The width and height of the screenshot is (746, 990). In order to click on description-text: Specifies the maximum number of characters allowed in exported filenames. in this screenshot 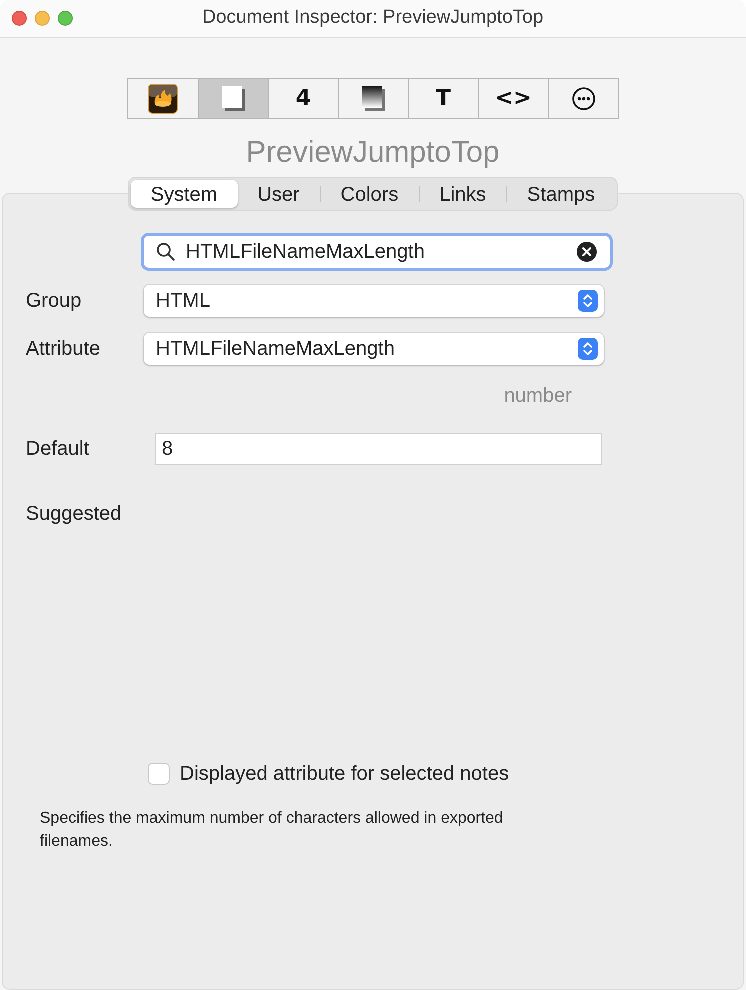, I will do `click(272, 830)`.